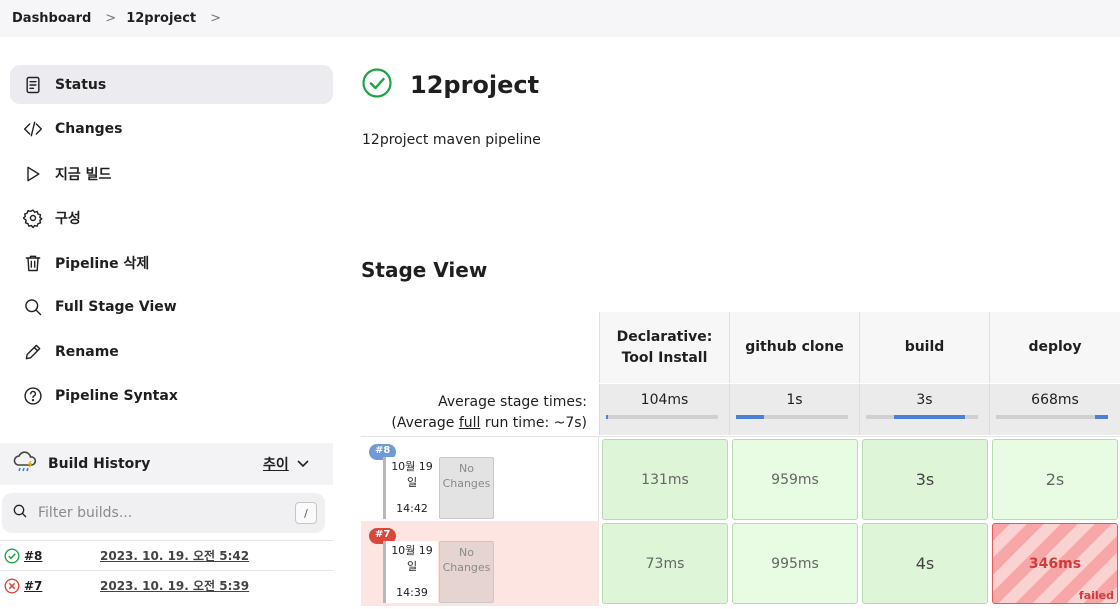 This screenshot has width=1120, height=609. Describe the element at coordinates (795, 563) in the screenshot. I see `stage-cell: 995ms` at that location.